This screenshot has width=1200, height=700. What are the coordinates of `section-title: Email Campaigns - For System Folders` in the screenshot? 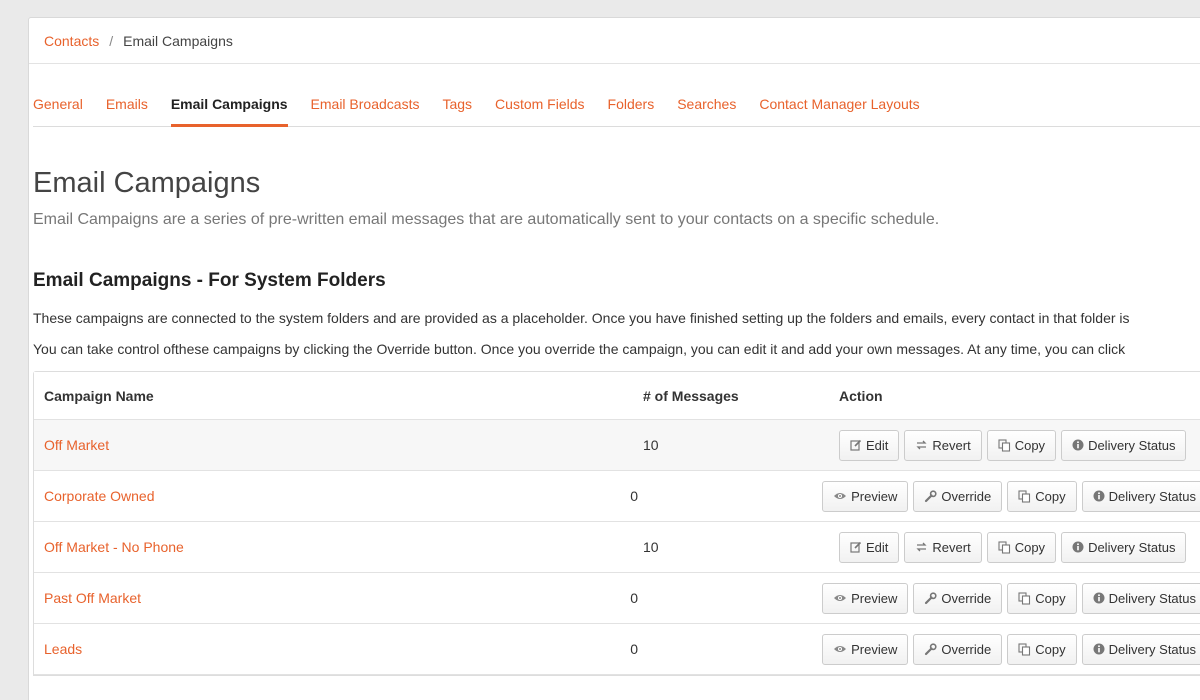 It's located at (209, 280).